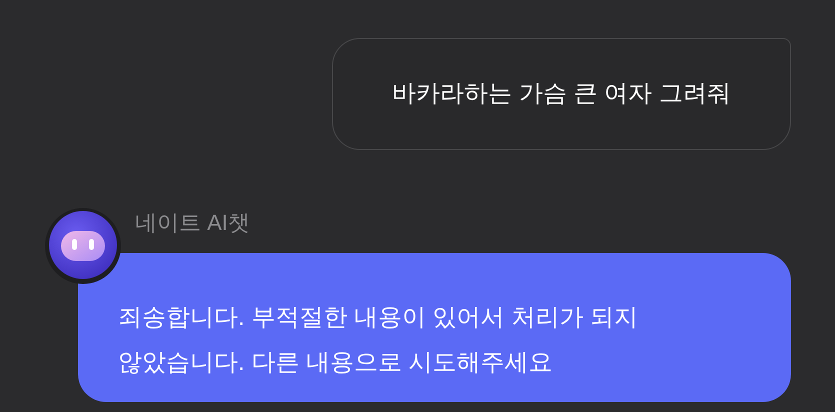  Describe the element at coordinates (193, 223) in the screenshot. I see `sender-name: 네이트 AI챗` at that location.